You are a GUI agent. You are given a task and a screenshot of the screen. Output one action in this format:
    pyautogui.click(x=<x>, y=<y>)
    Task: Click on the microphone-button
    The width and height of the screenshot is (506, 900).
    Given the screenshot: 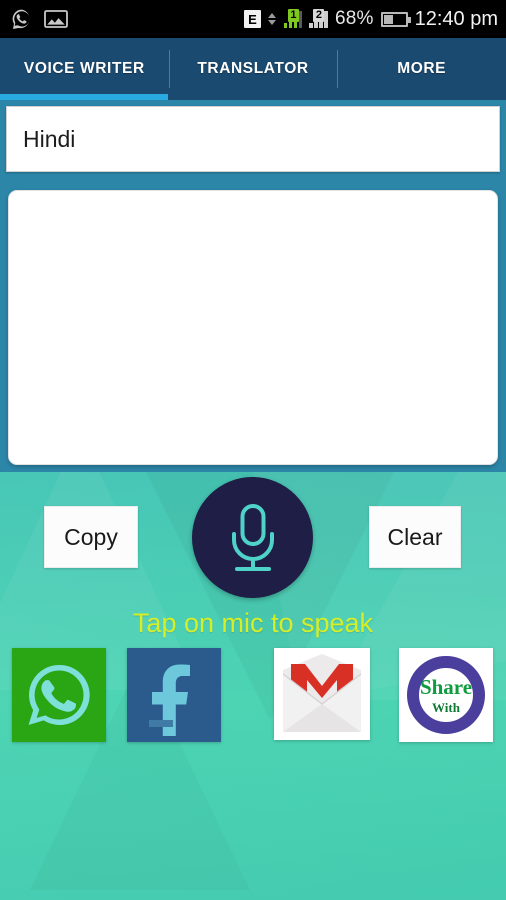 What is the action you would take?
    pyautogui.click(x=252, y=537)
    